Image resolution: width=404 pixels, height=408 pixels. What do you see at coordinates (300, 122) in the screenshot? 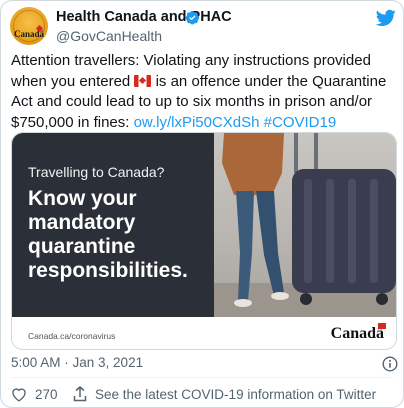
I see `tweet-hashtag: #COVID19` at bounding box center [300, 122].